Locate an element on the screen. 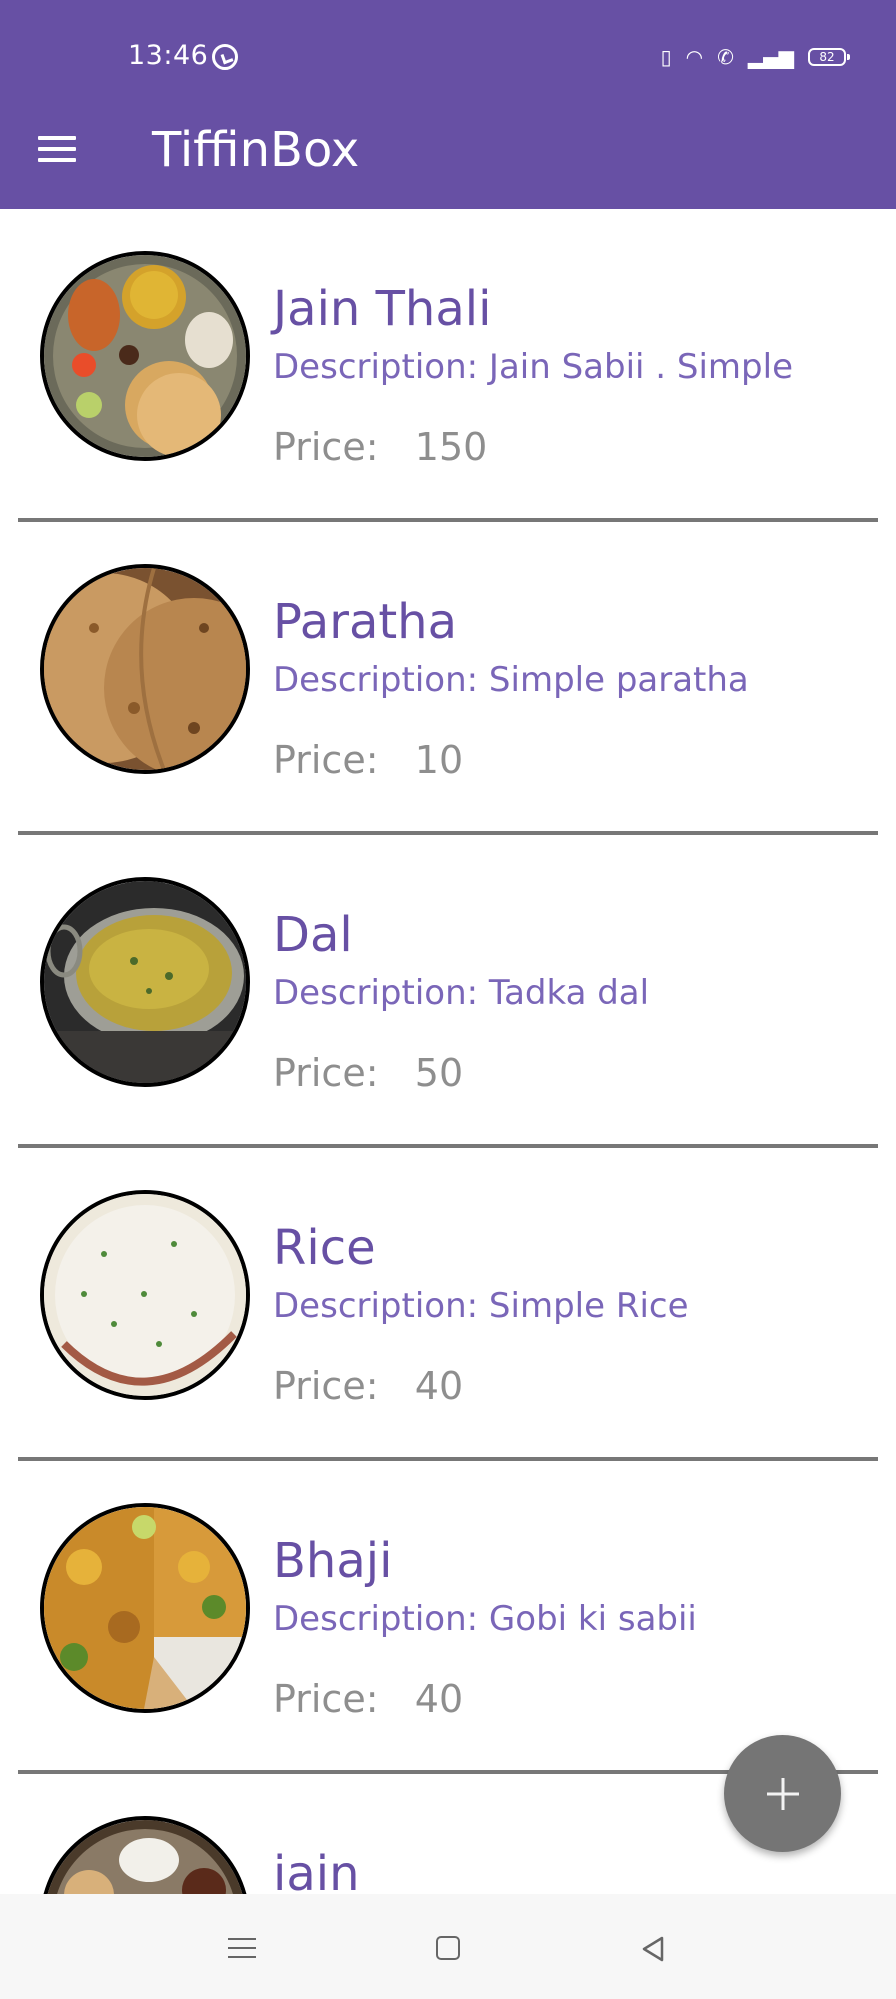  item-name: iain is located at coordinates (316, 1870).